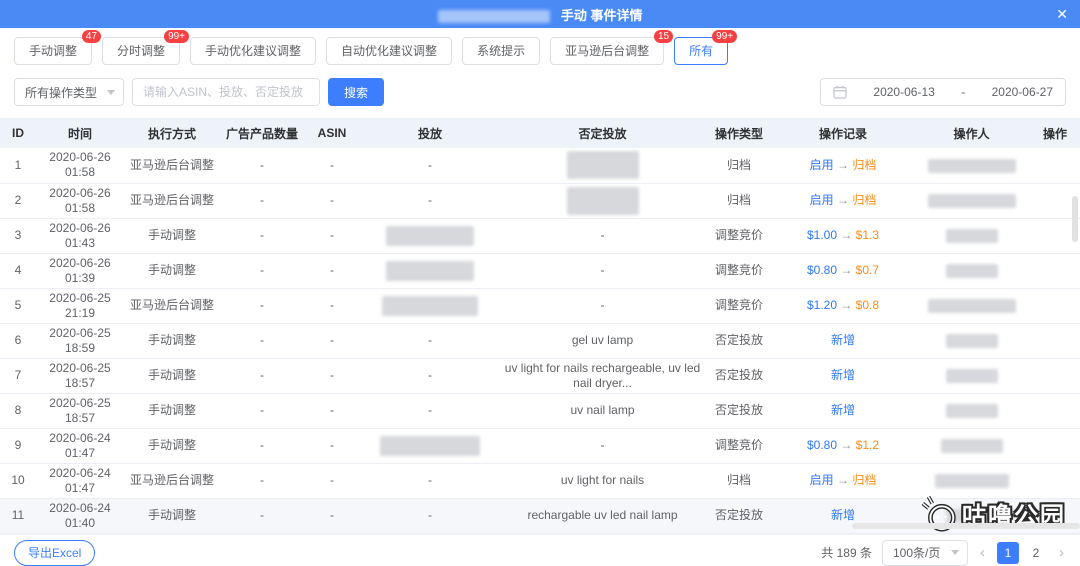  What do you see at coordinates (706, 47) in the screenshot?
I see `tab-7: 所有 99+` at bounding box center [706, 47].